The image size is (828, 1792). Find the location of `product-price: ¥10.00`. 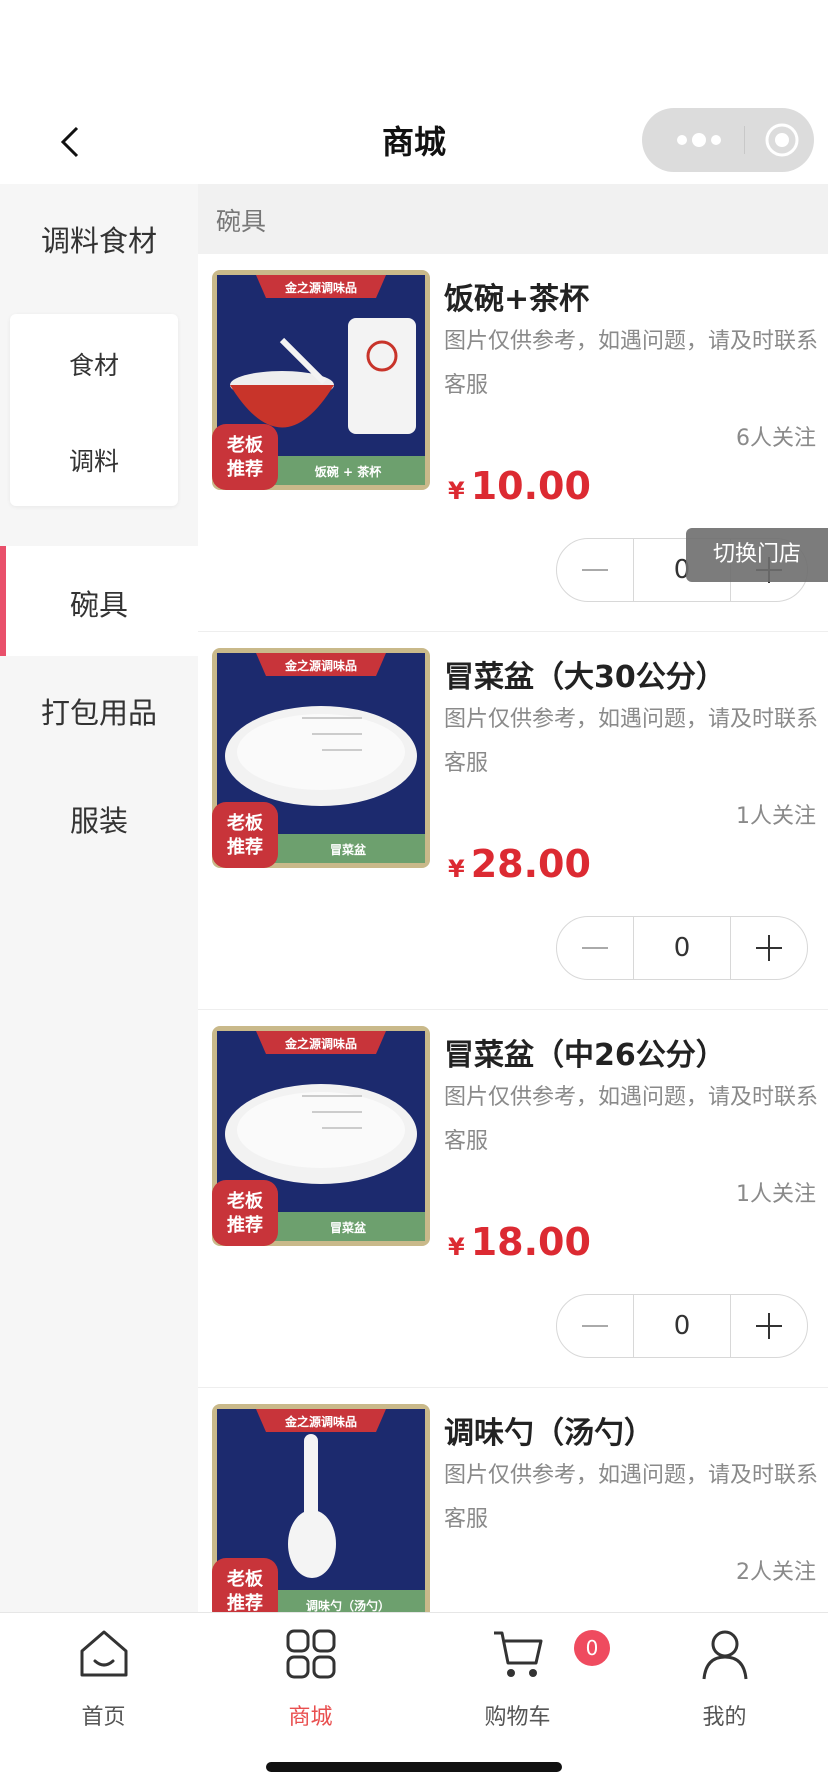

product-price: ¥10.00 is located at coordinates (519, 486).